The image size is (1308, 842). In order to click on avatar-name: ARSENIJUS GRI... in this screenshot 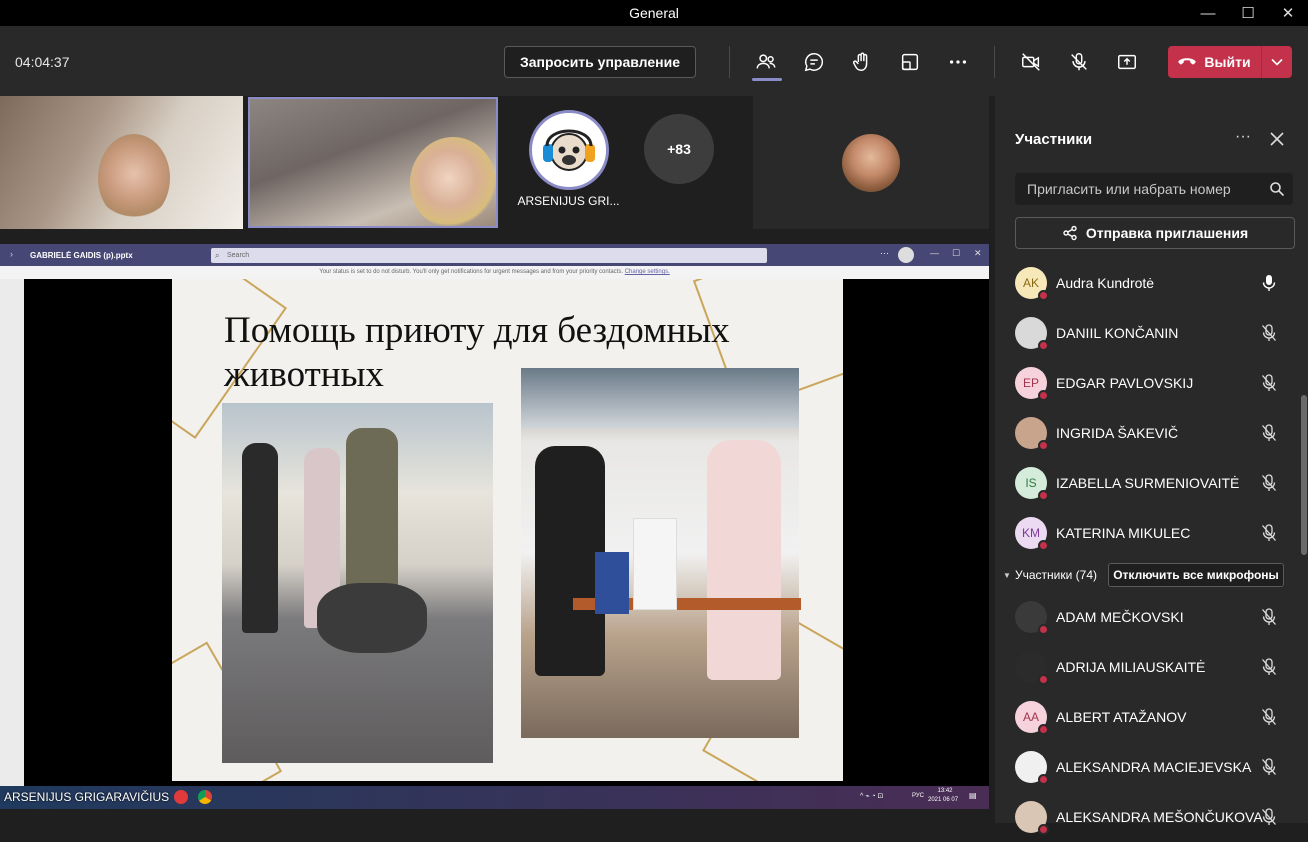, I will do `click(568, 201)`.